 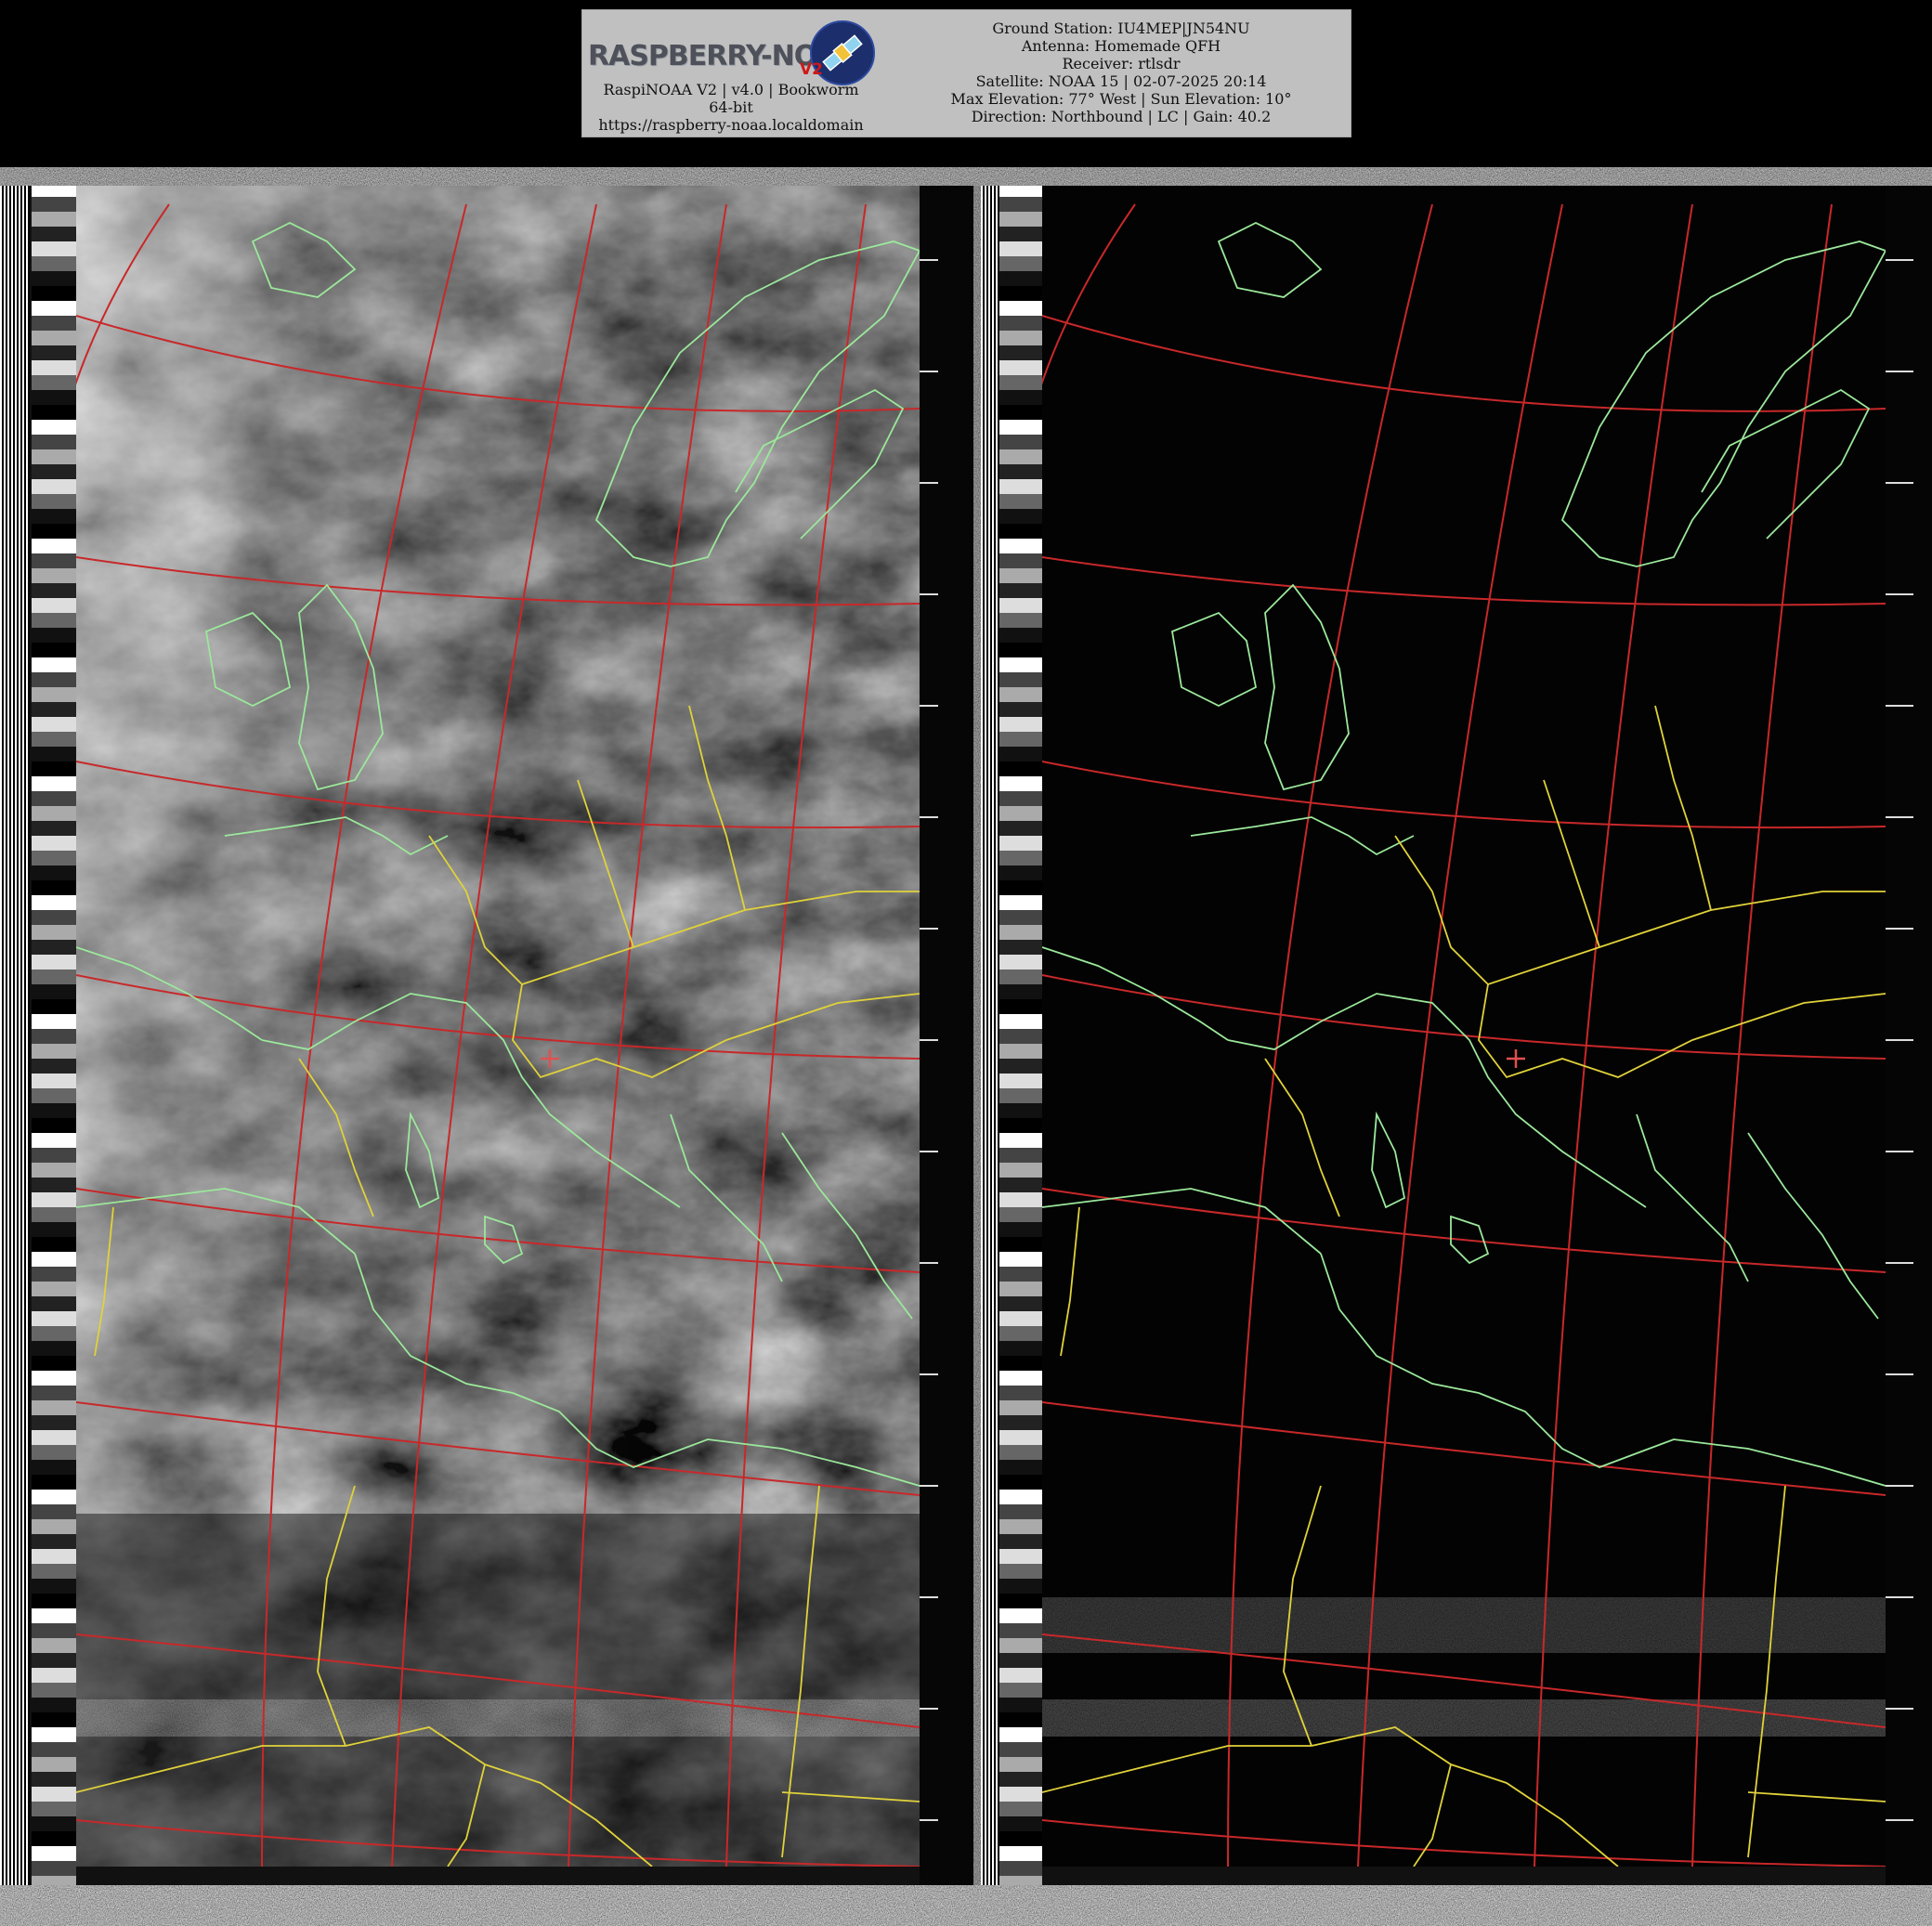 I want to click on antenna: Antenna: Homemade QFH, so click(x=1121, y=46).